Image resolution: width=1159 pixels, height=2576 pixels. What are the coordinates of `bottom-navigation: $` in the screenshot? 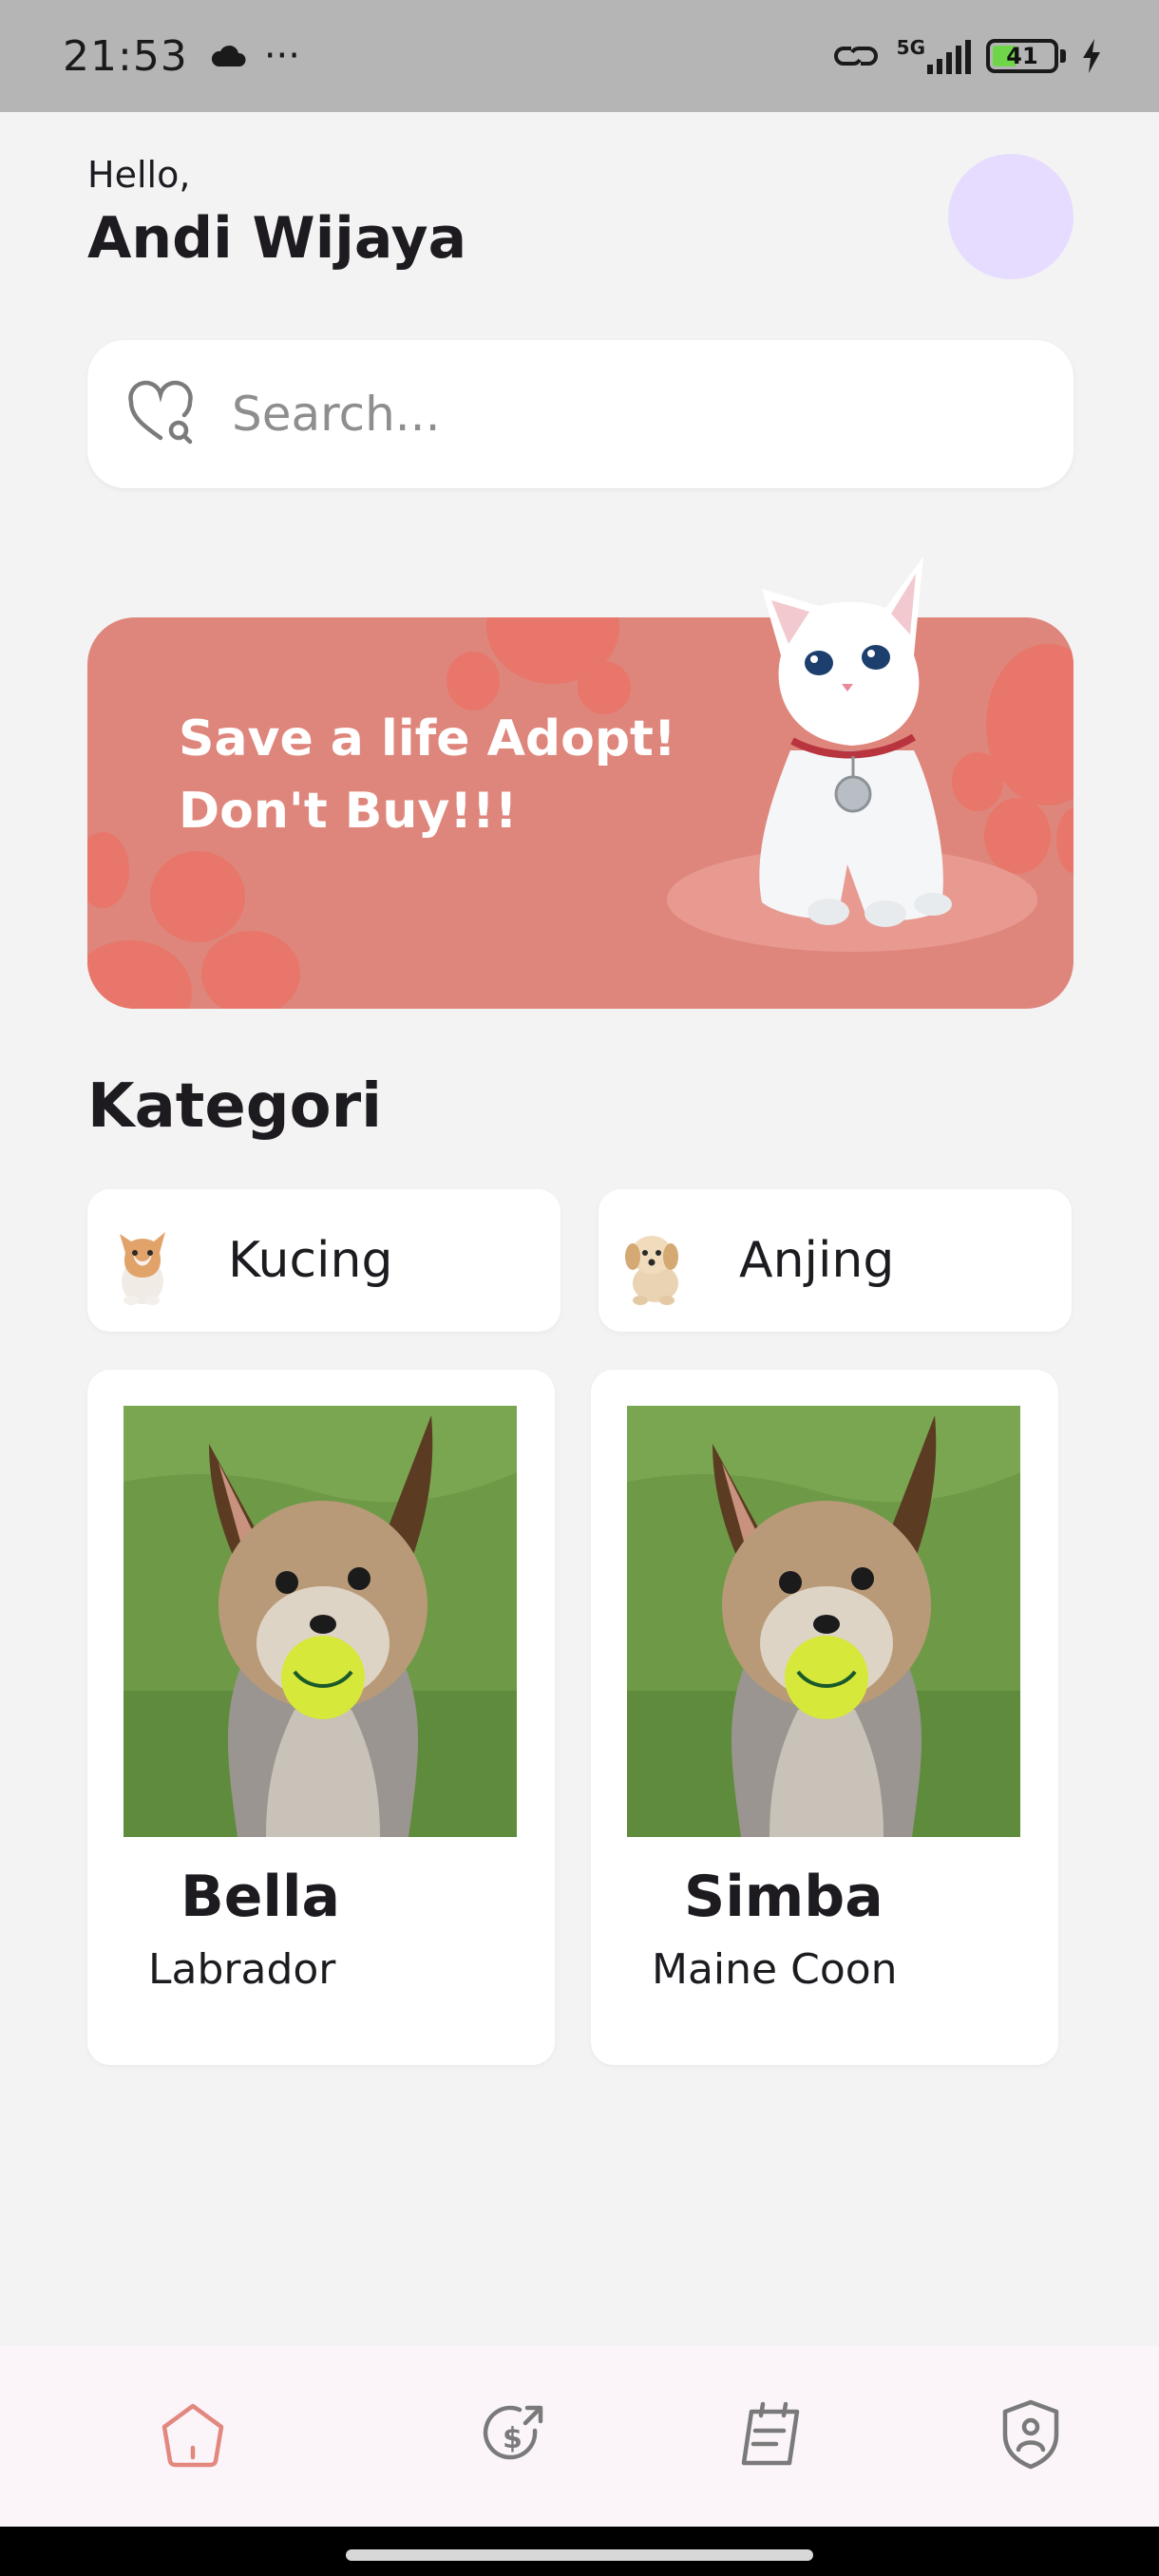 It's located at (579, 2436).